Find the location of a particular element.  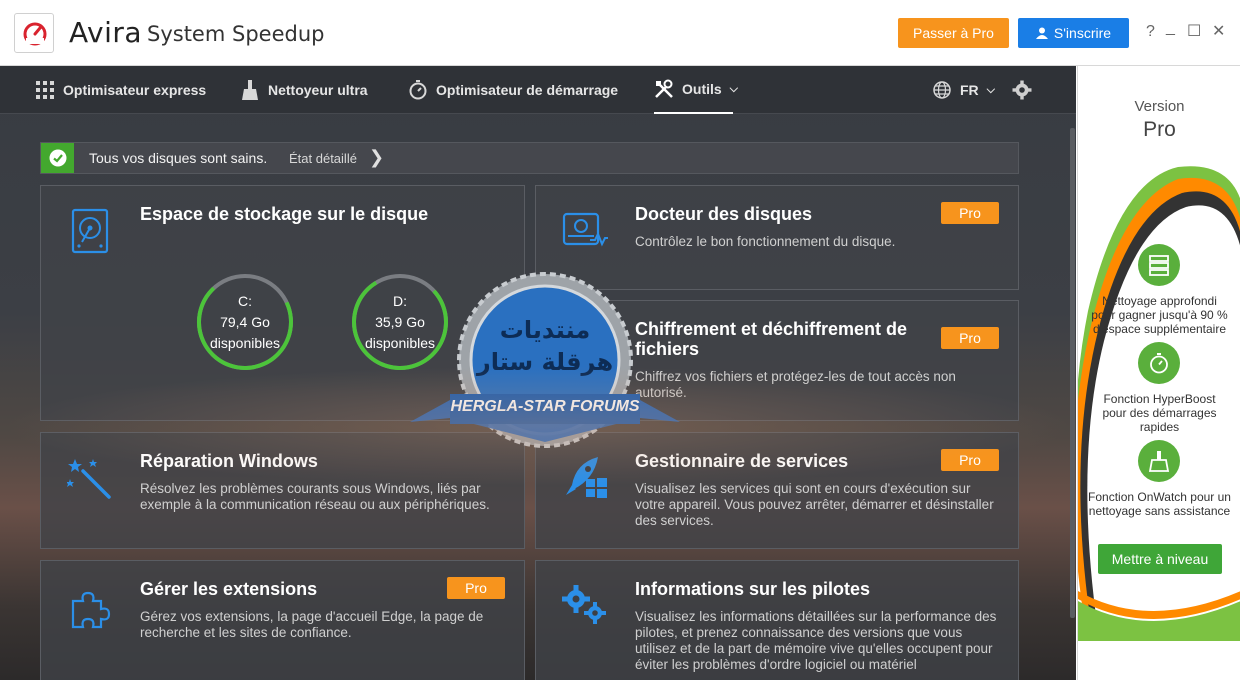

tools-icon is located at coordinates (664, 89).